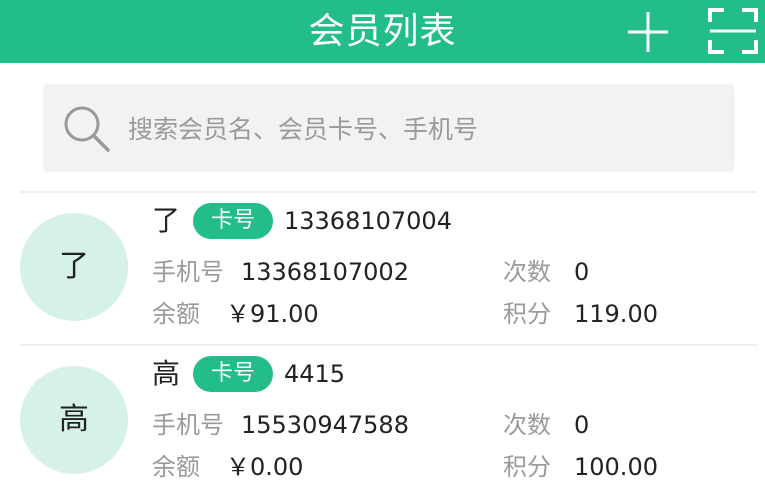  I want to click on member-name: 高, so click(166, 373).